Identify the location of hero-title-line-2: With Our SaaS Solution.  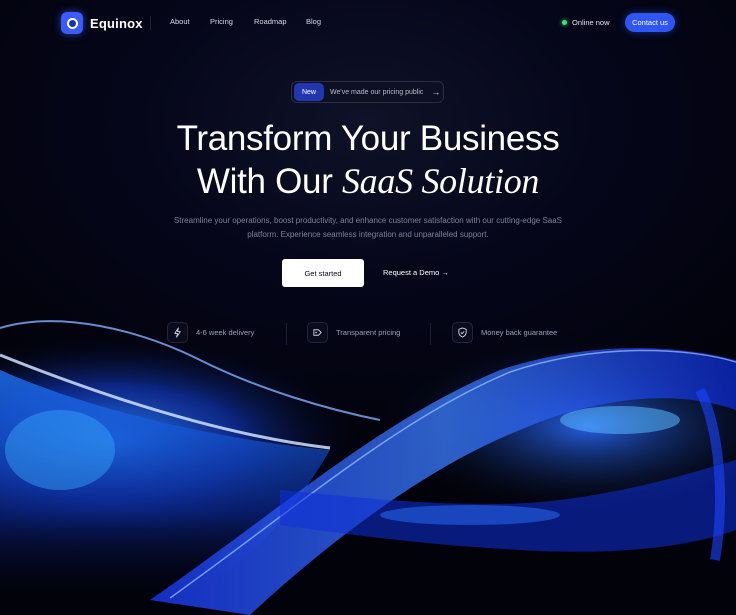
(368, 181).